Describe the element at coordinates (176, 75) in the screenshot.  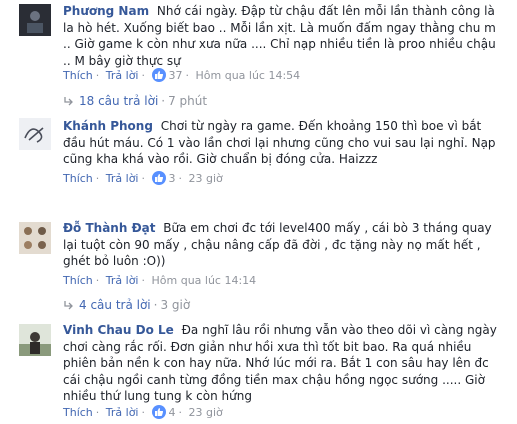
I see `reaction-count: 37` at that location.